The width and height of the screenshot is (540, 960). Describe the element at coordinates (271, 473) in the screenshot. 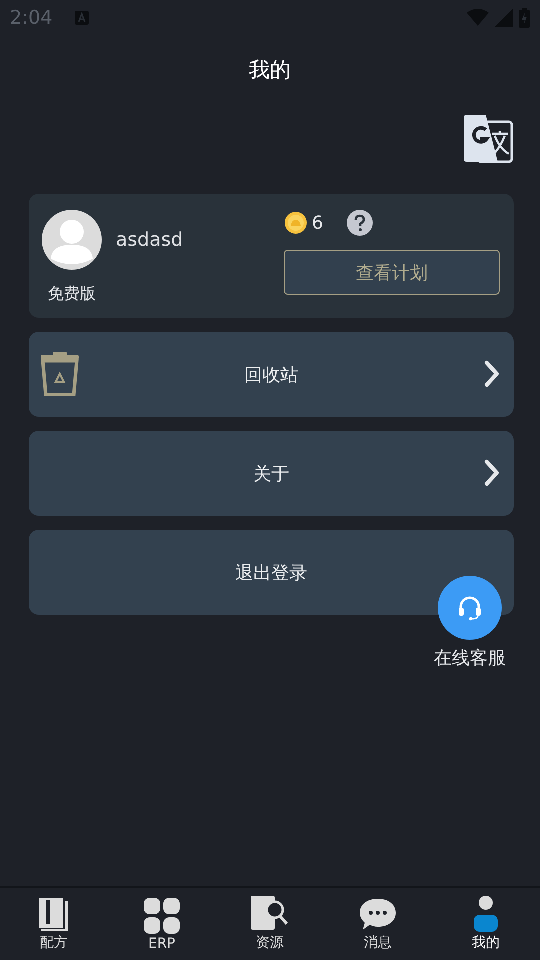

I see `menu-item: 关于` at that location.